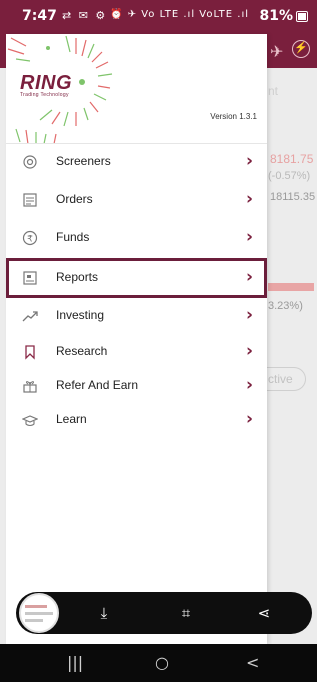 The height and width of the screenshot is (682, 320). What do you see at coordinates (136, 278) in the screenshot?
I see `menu-item-reports: Reports ›` at bounding box center [136, 278].